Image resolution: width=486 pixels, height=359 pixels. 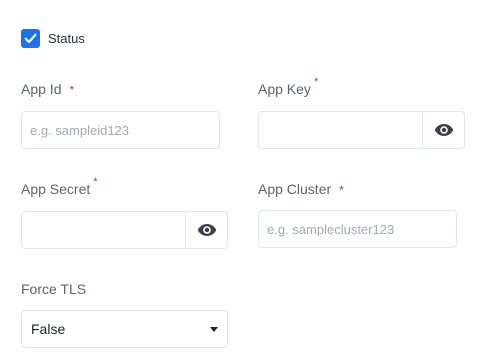 I want to click on app-id-label: App Id *, so click(x=47, y=89).